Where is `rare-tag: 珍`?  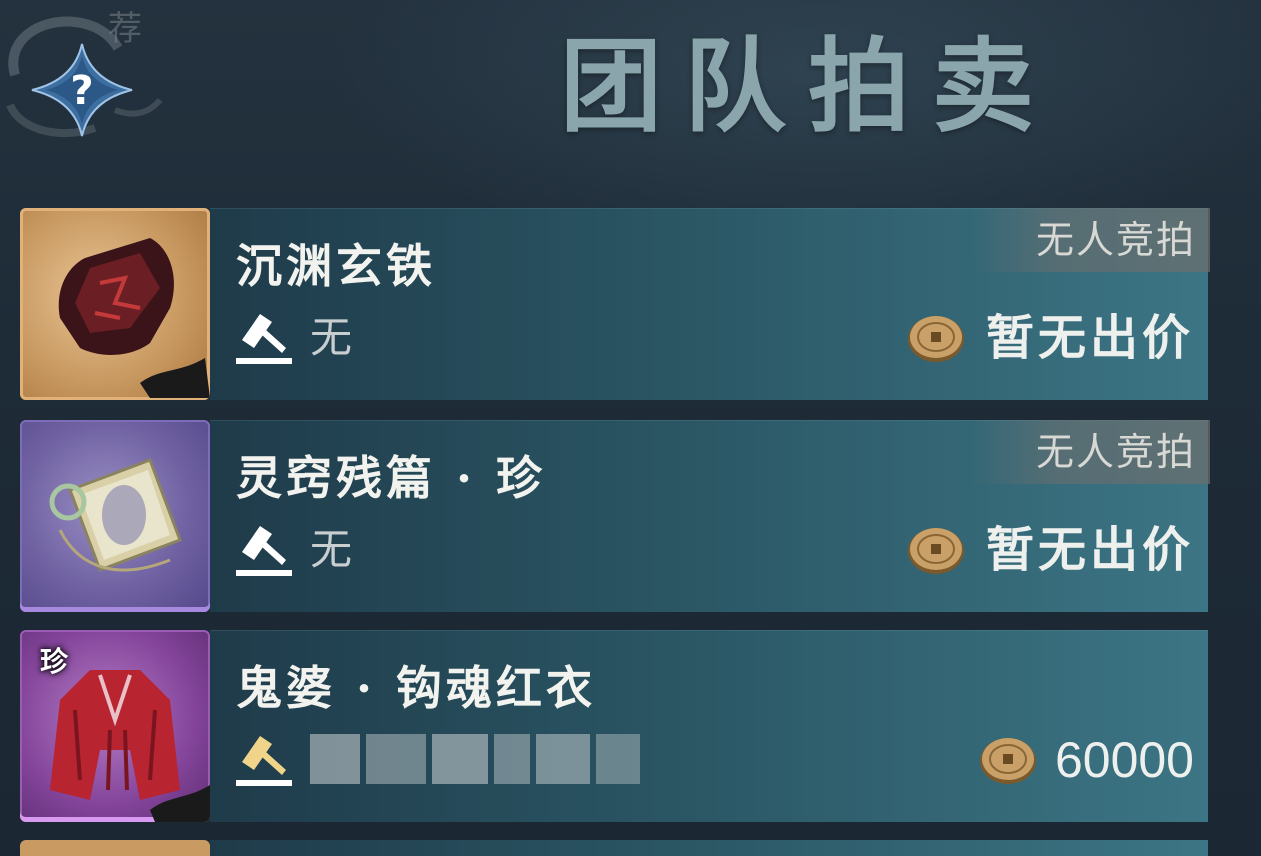
rare-tag: 珍 is located at coordinates (53, 661).